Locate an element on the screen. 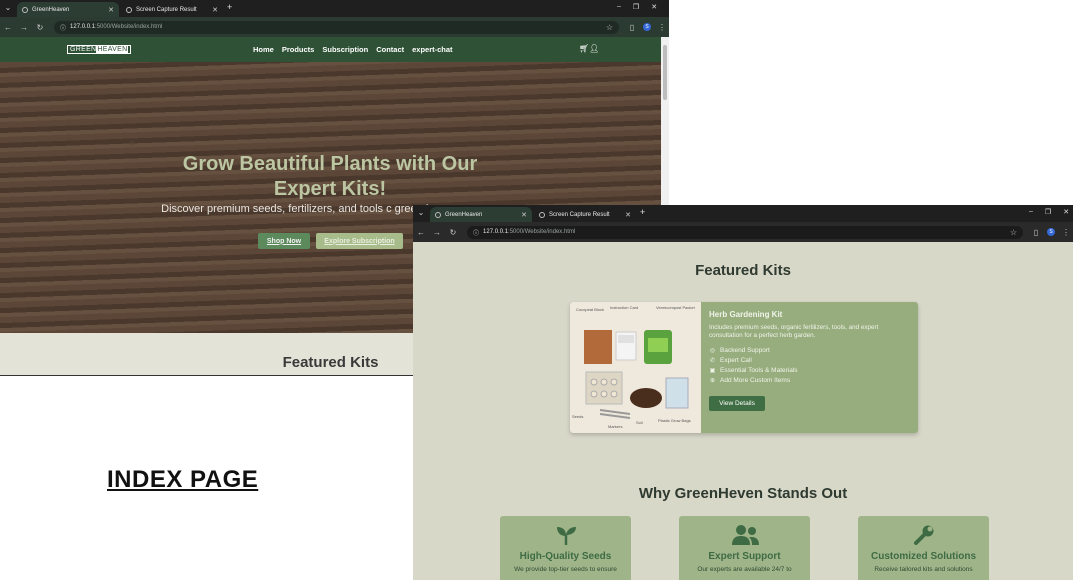 The height and width of the screenshot is (580, 1073). view-details-button: View Details is located at coordinates (737, 403).